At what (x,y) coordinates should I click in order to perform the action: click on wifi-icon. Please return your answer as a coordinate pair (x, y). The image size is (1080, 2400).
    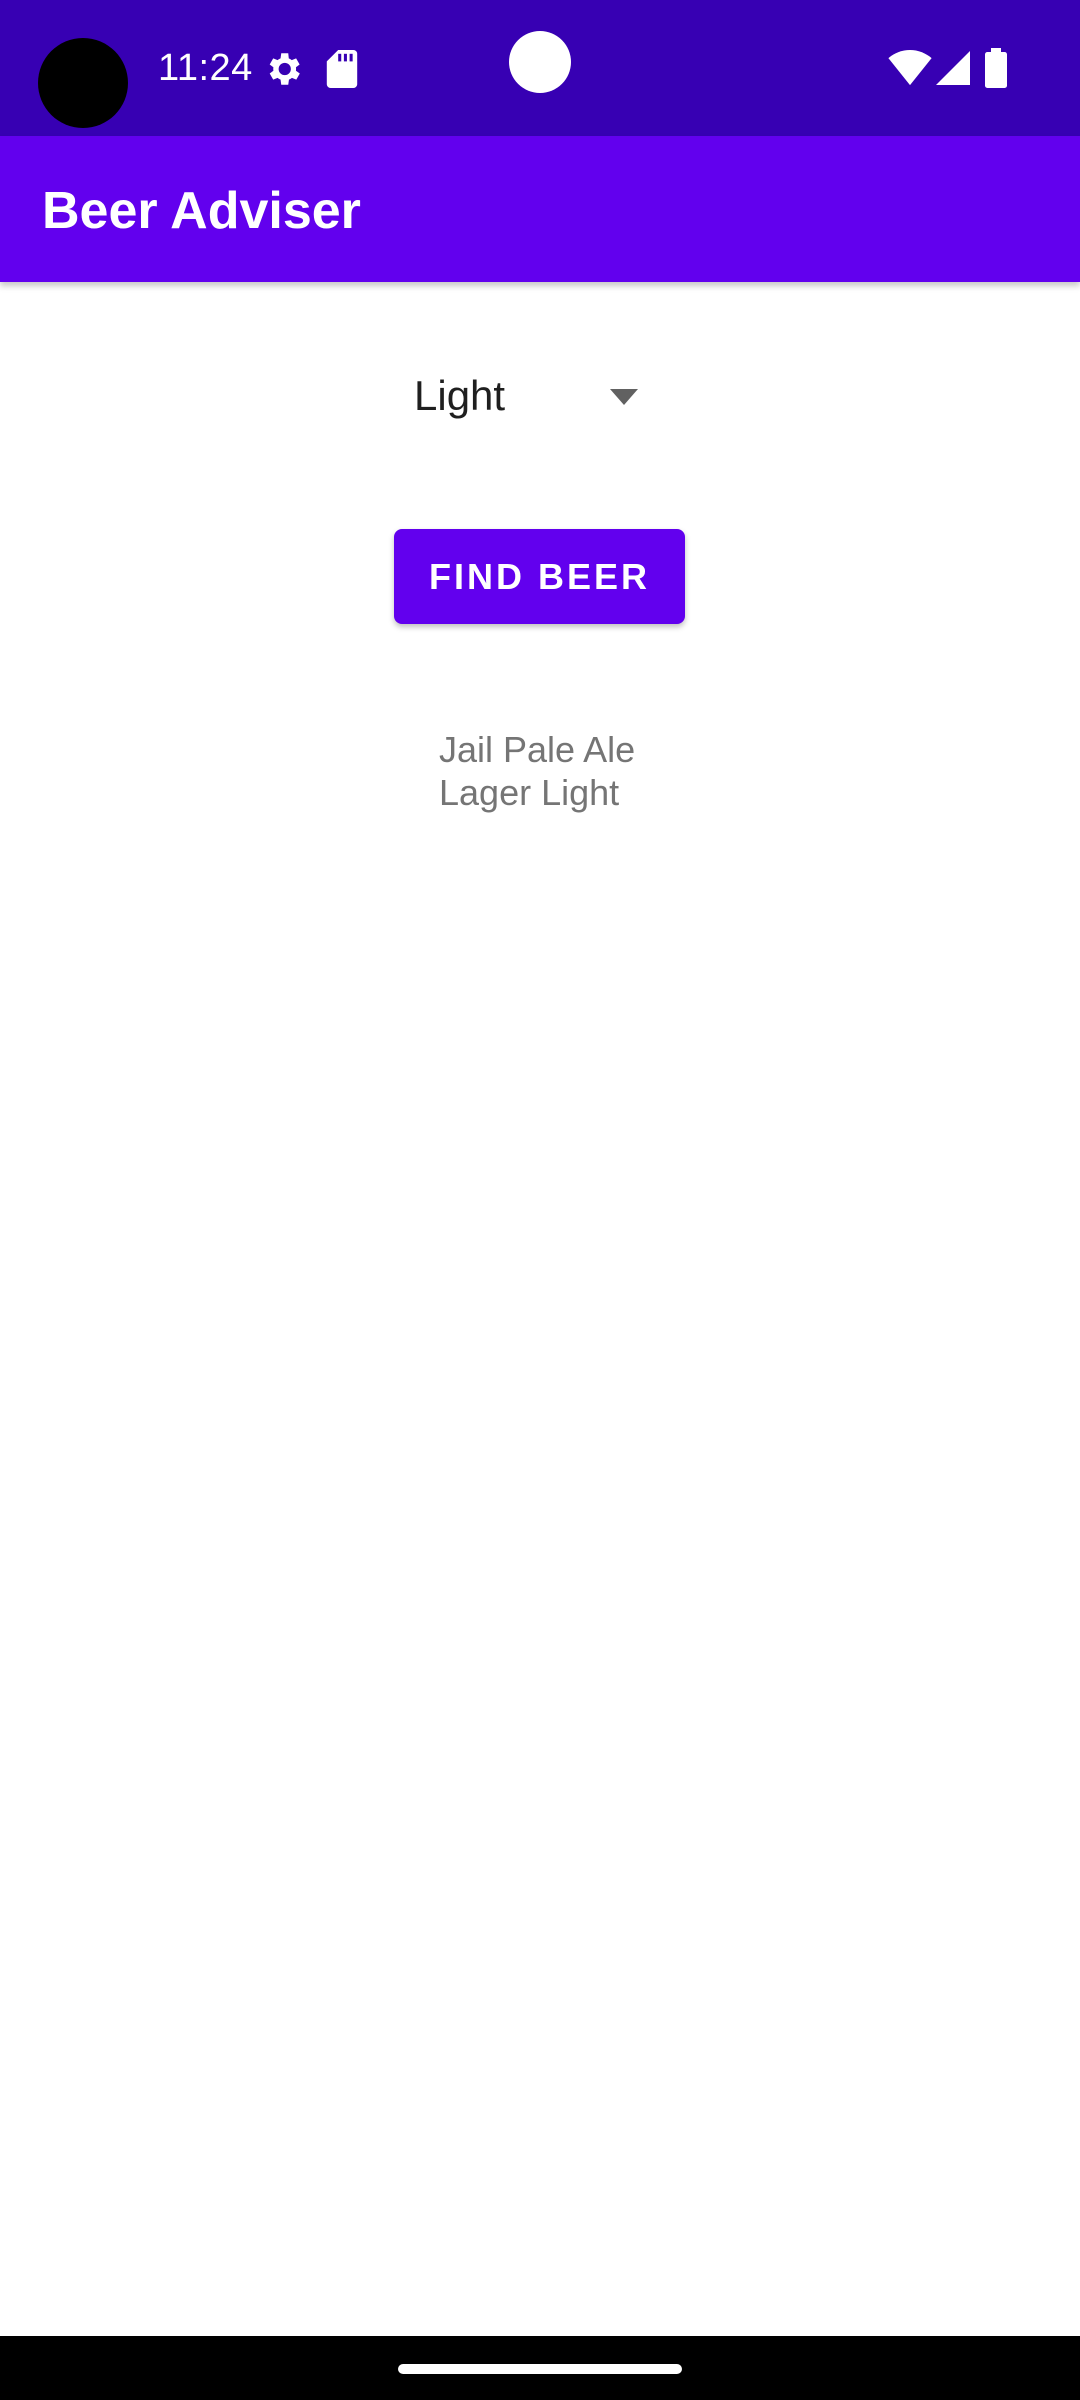
    Looking at the image, I should click on (910, 68).